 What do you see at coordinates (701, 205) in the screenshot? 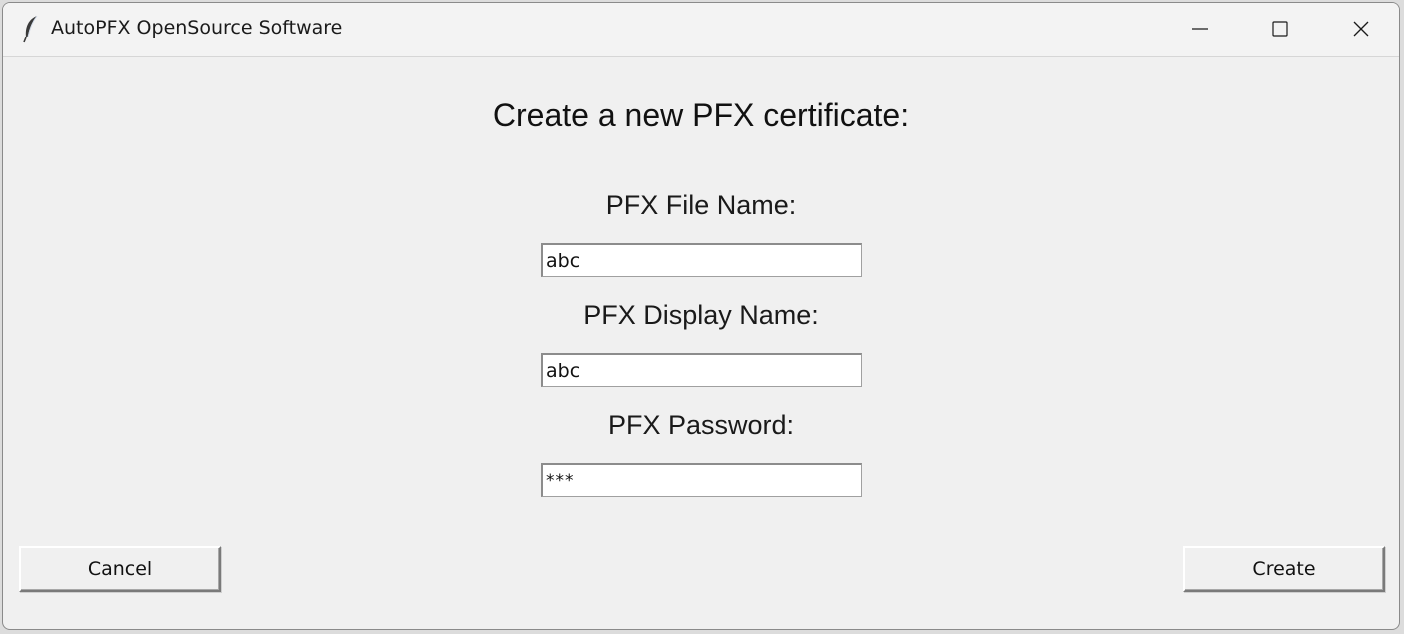
I see `file-name-label: PFX File Name:` at bounding box center [701, 205].